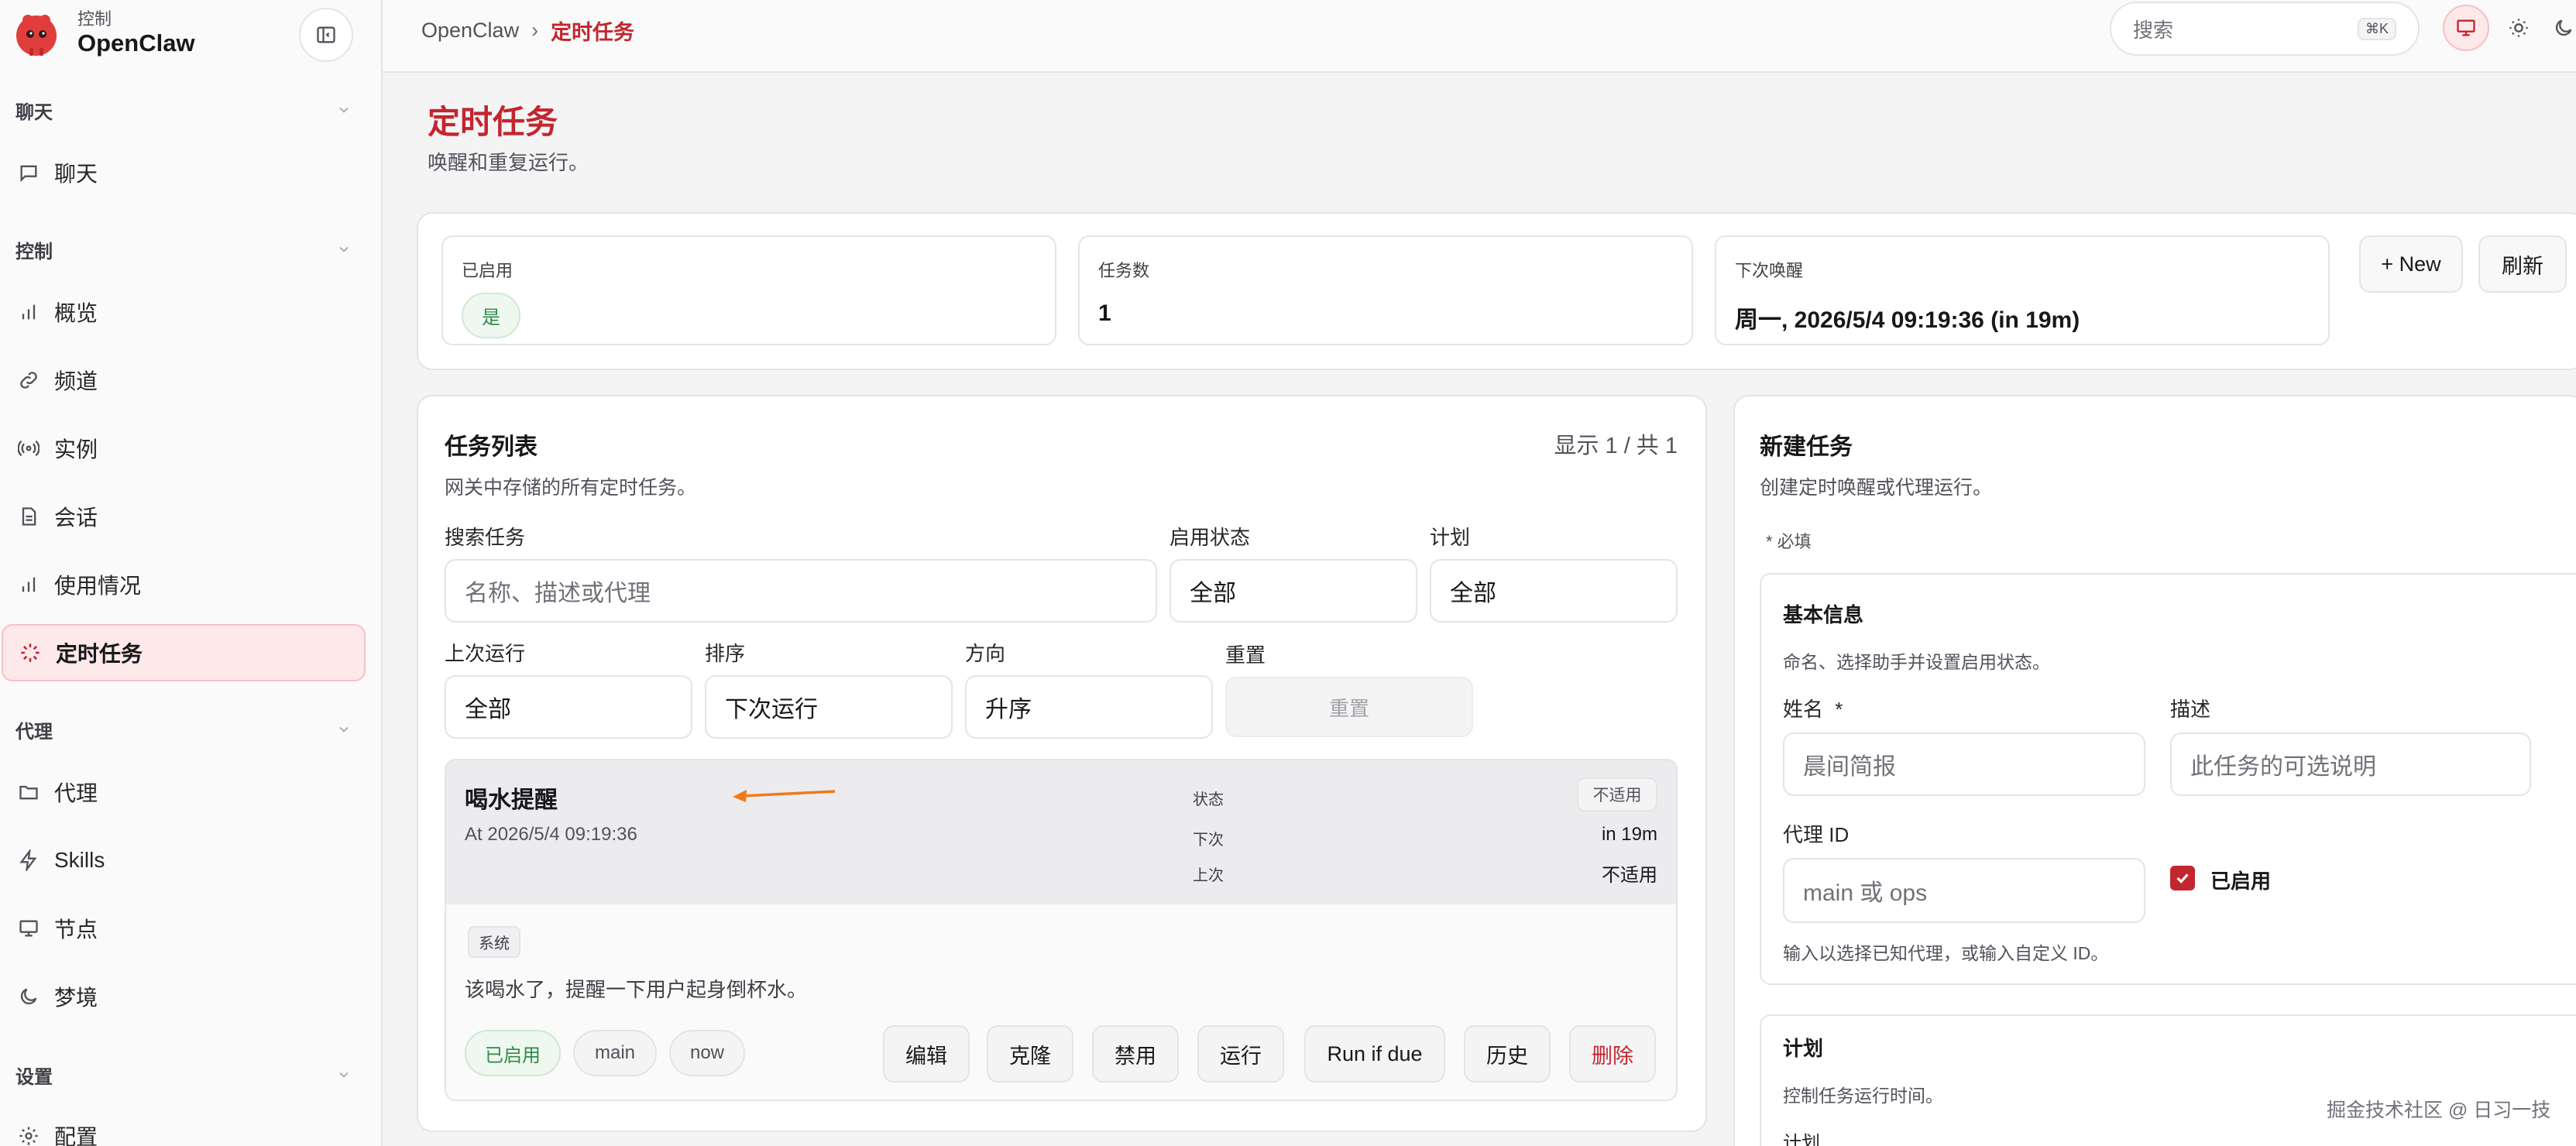  What do you see at coordinates (485, 537) in the screenshot?
I see `search-jobs-label: 搜索任务` at bounding box center [485, 537].